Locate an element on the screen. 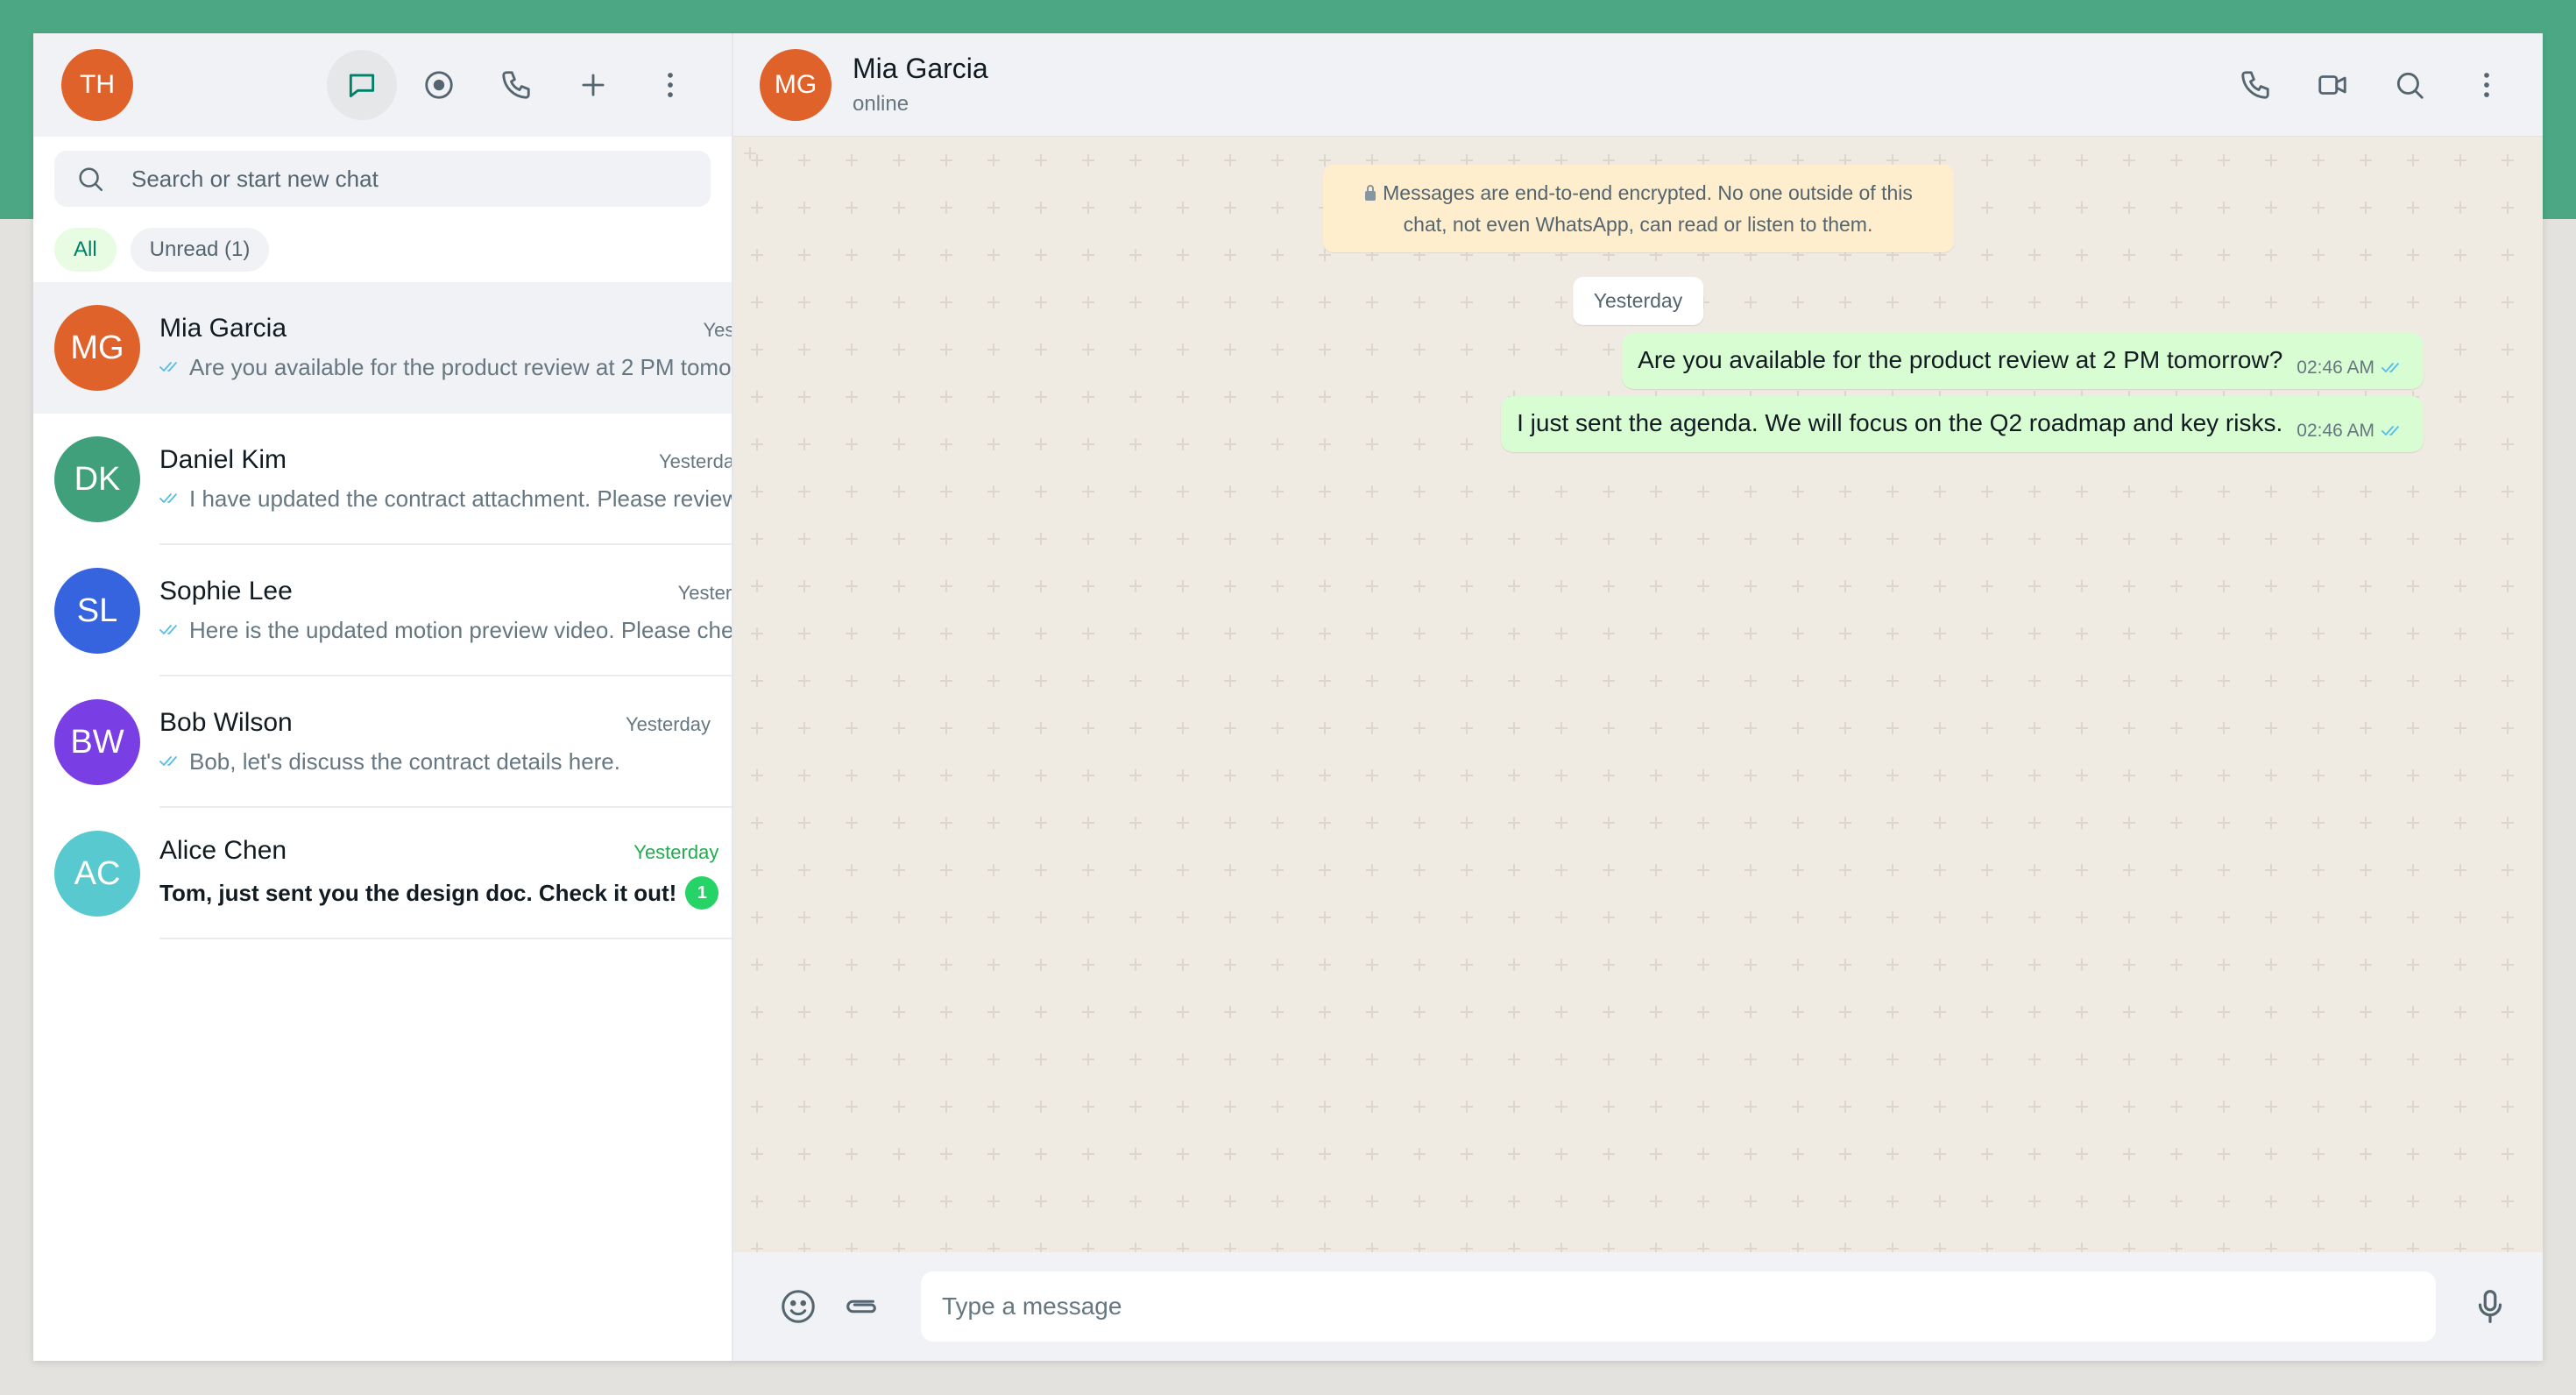 The height and width of the screenshot is (1395, 2576). search-conversation-button is located at coordinates (2409, 85).